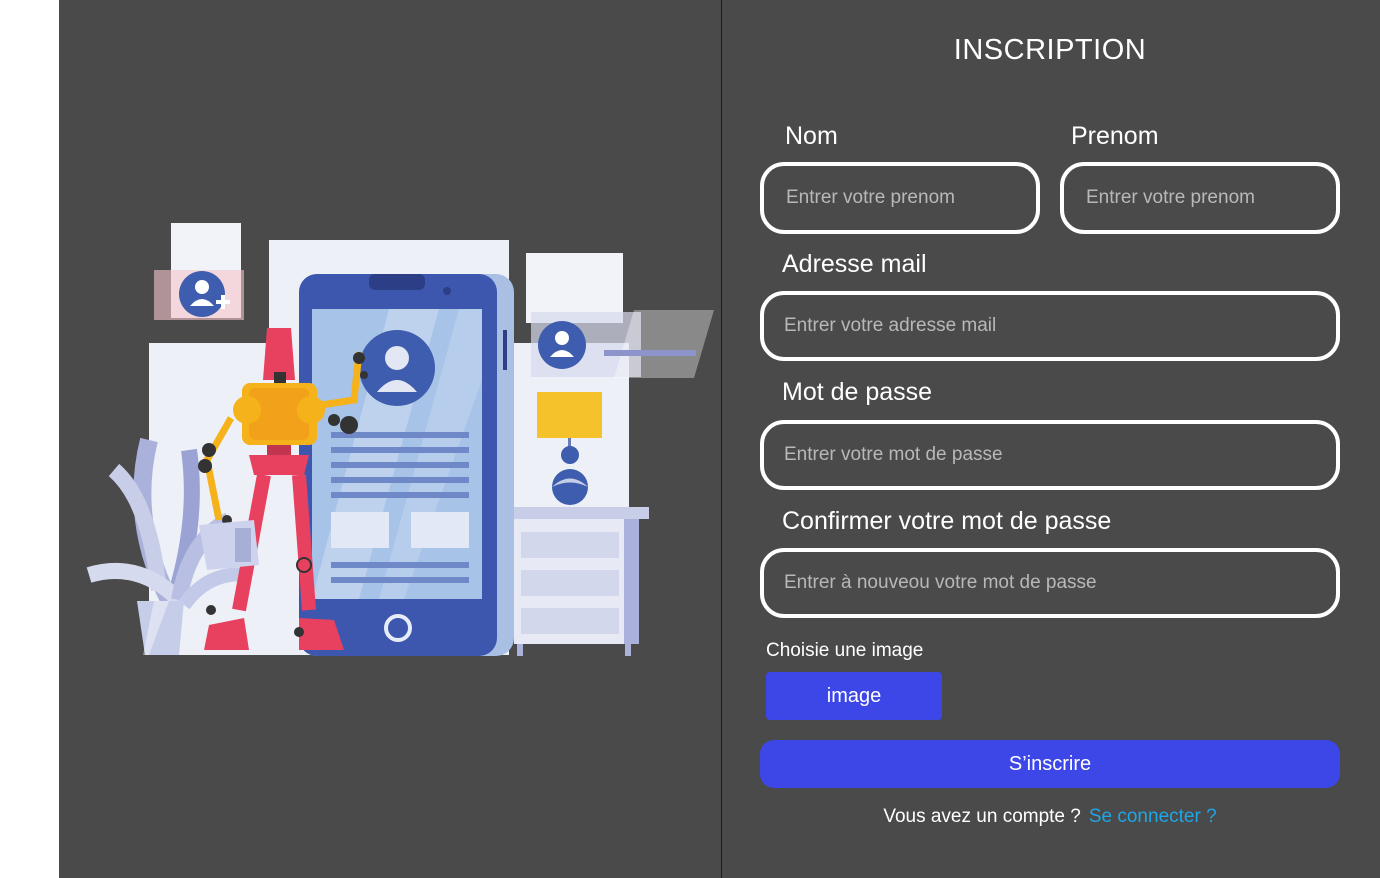 The image size is (1380, 878). Describe the element at coordinates (1200, 198) in the screenshot. I see `prenom-input` at that location.